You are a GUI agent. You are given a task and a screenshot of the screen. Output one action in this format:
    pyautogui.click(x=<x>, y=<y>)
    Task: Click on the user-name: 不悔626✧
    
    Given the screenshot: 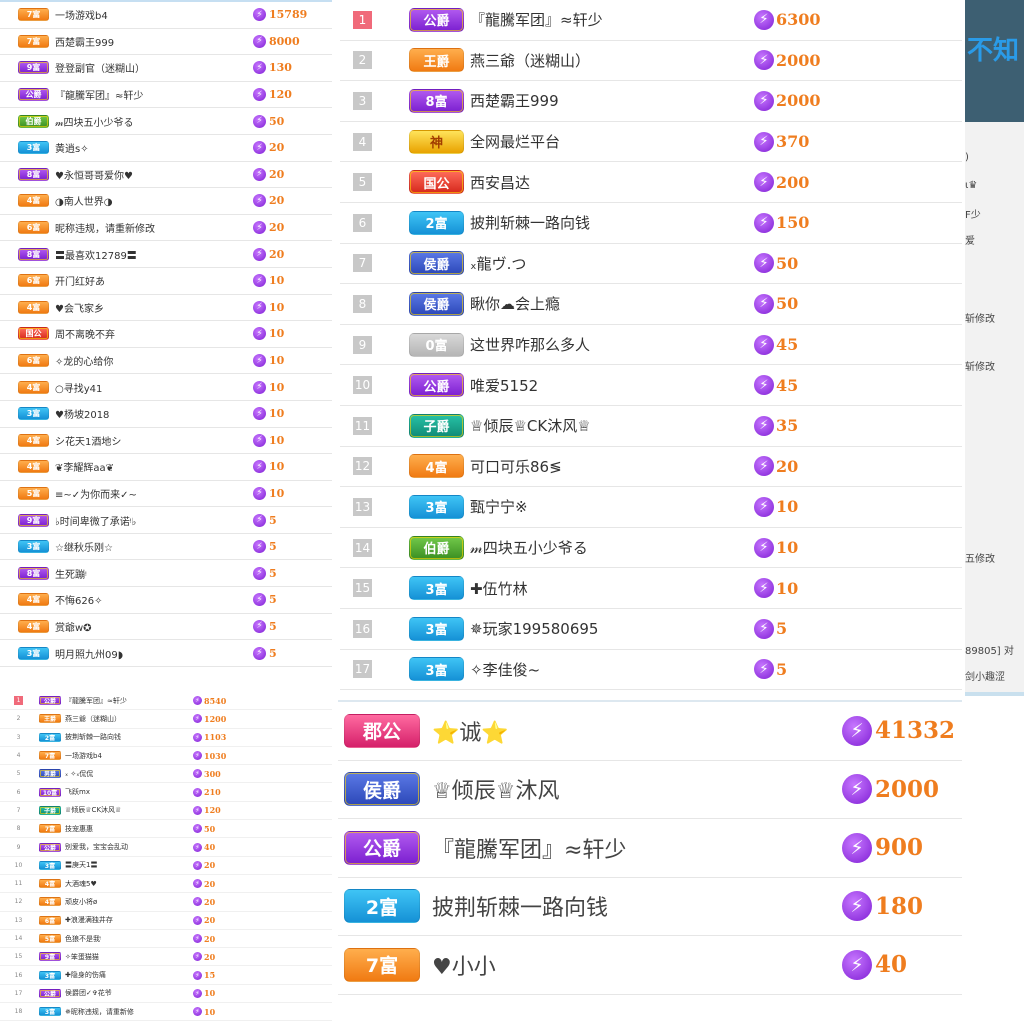 What is the action you would take?
    pyautogui.click(x=154, y=599)
    